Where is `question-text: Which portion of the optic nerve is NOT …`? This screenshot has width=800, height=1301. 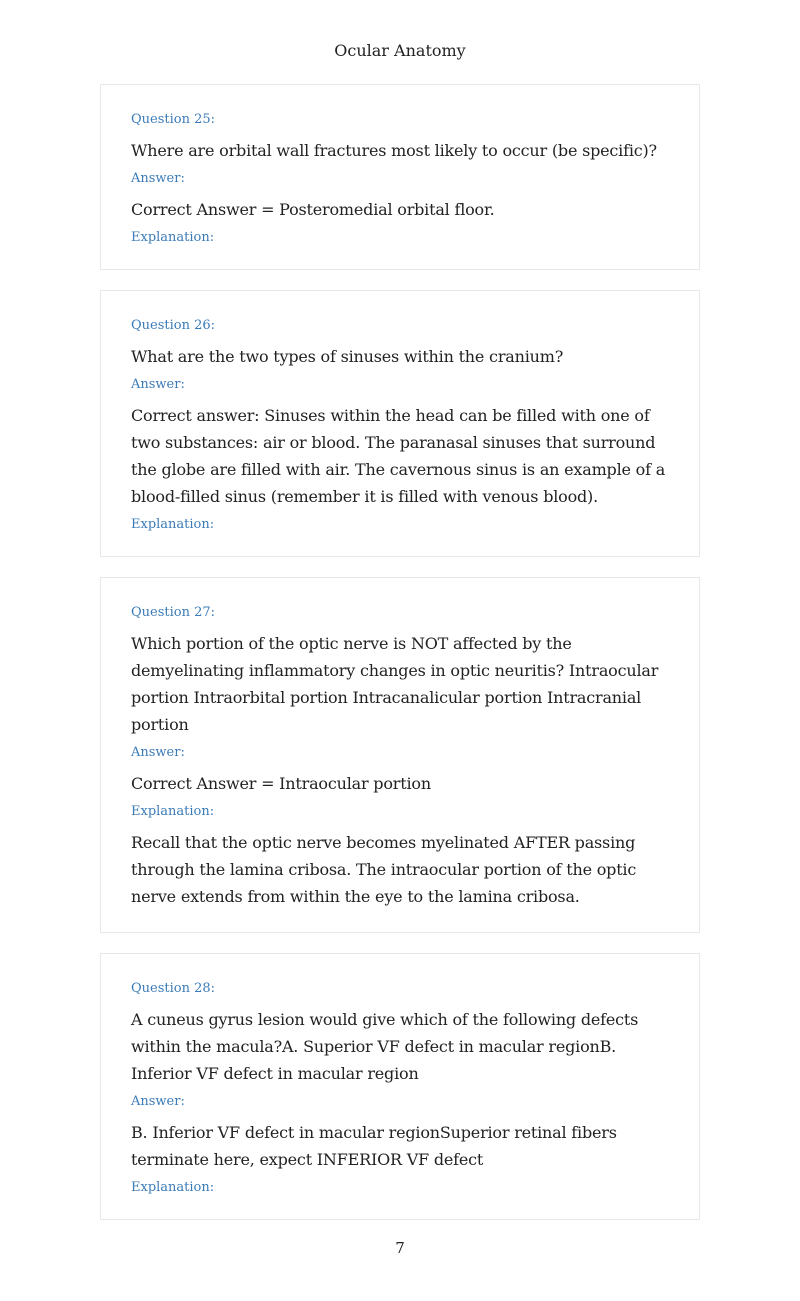
question-text: Which portion of the optic nerve is NOT … is located at coordinates (395, 684).